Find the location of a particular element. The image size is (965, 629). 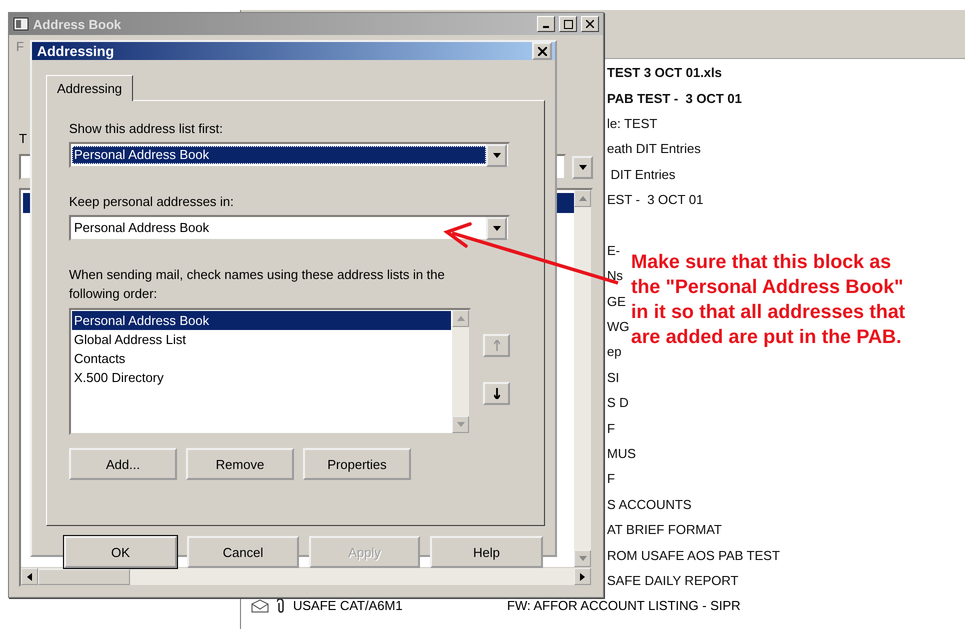

message-subject: PAB TEST - 3 OCT 01 is located at coordinates (674, 98).